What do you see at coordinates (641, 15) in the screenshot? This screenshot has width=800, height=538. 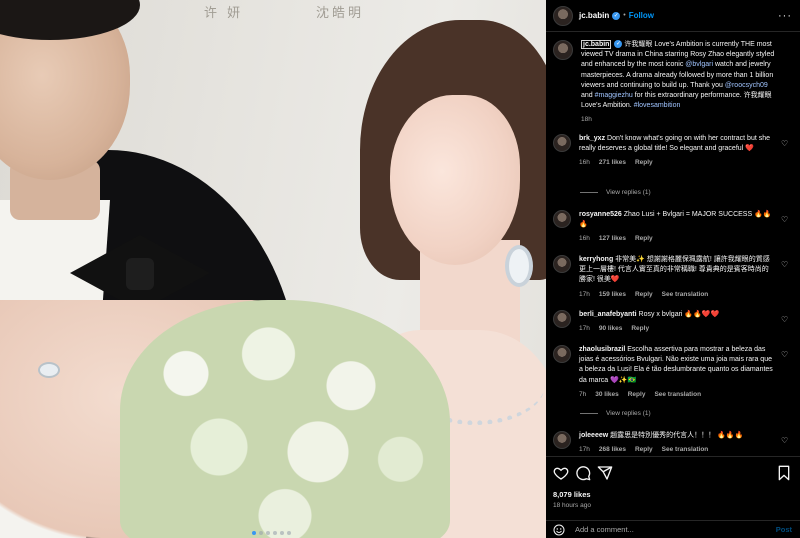 I see `follow-button: Follow` at bounding box center [641, 15].